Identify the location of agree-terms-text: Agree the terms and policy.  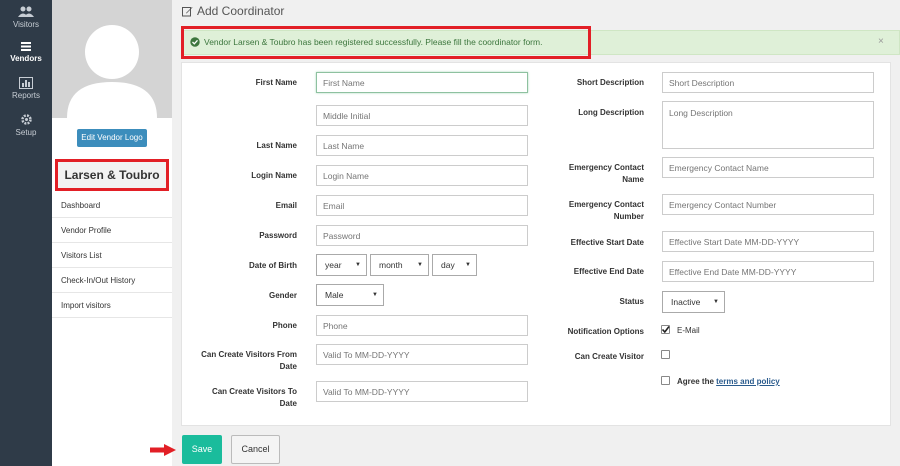
(728, 381).